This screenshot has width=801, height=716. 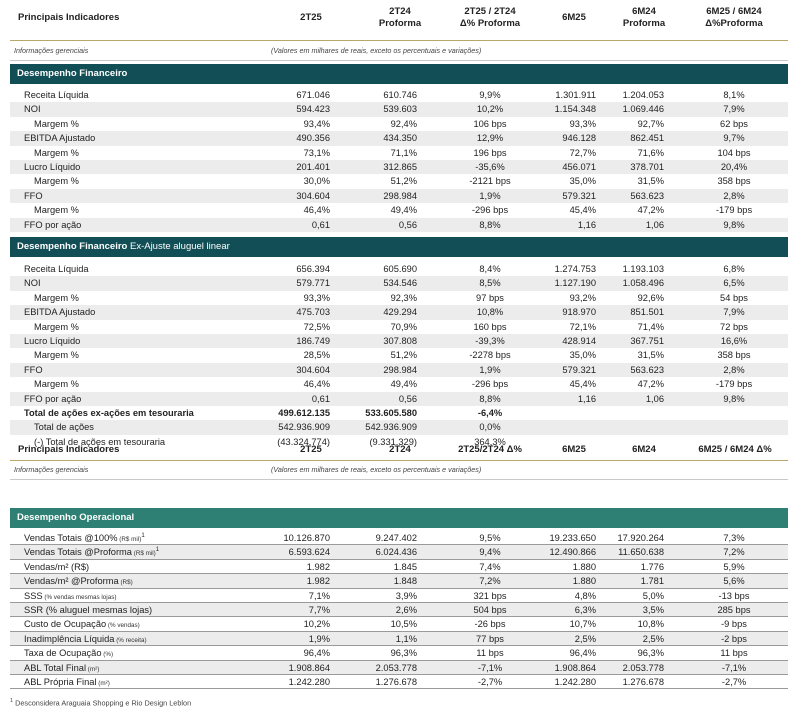 What do you see at coordinates (76, 517) in the screenshot?
I see `section-title: Desempenho Operacional` at bounding box center [76, 517].